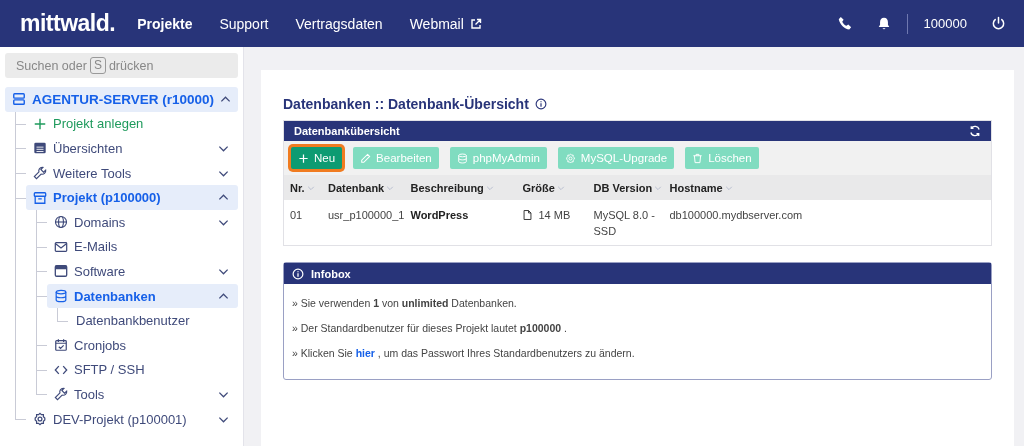 This screenshot has width=1024, height=446. What do you see at coordinates (624, 223) in the screenshot?
I see `table-cell: MySQL 8.0 - SSD` at bounding box center [624, 223].